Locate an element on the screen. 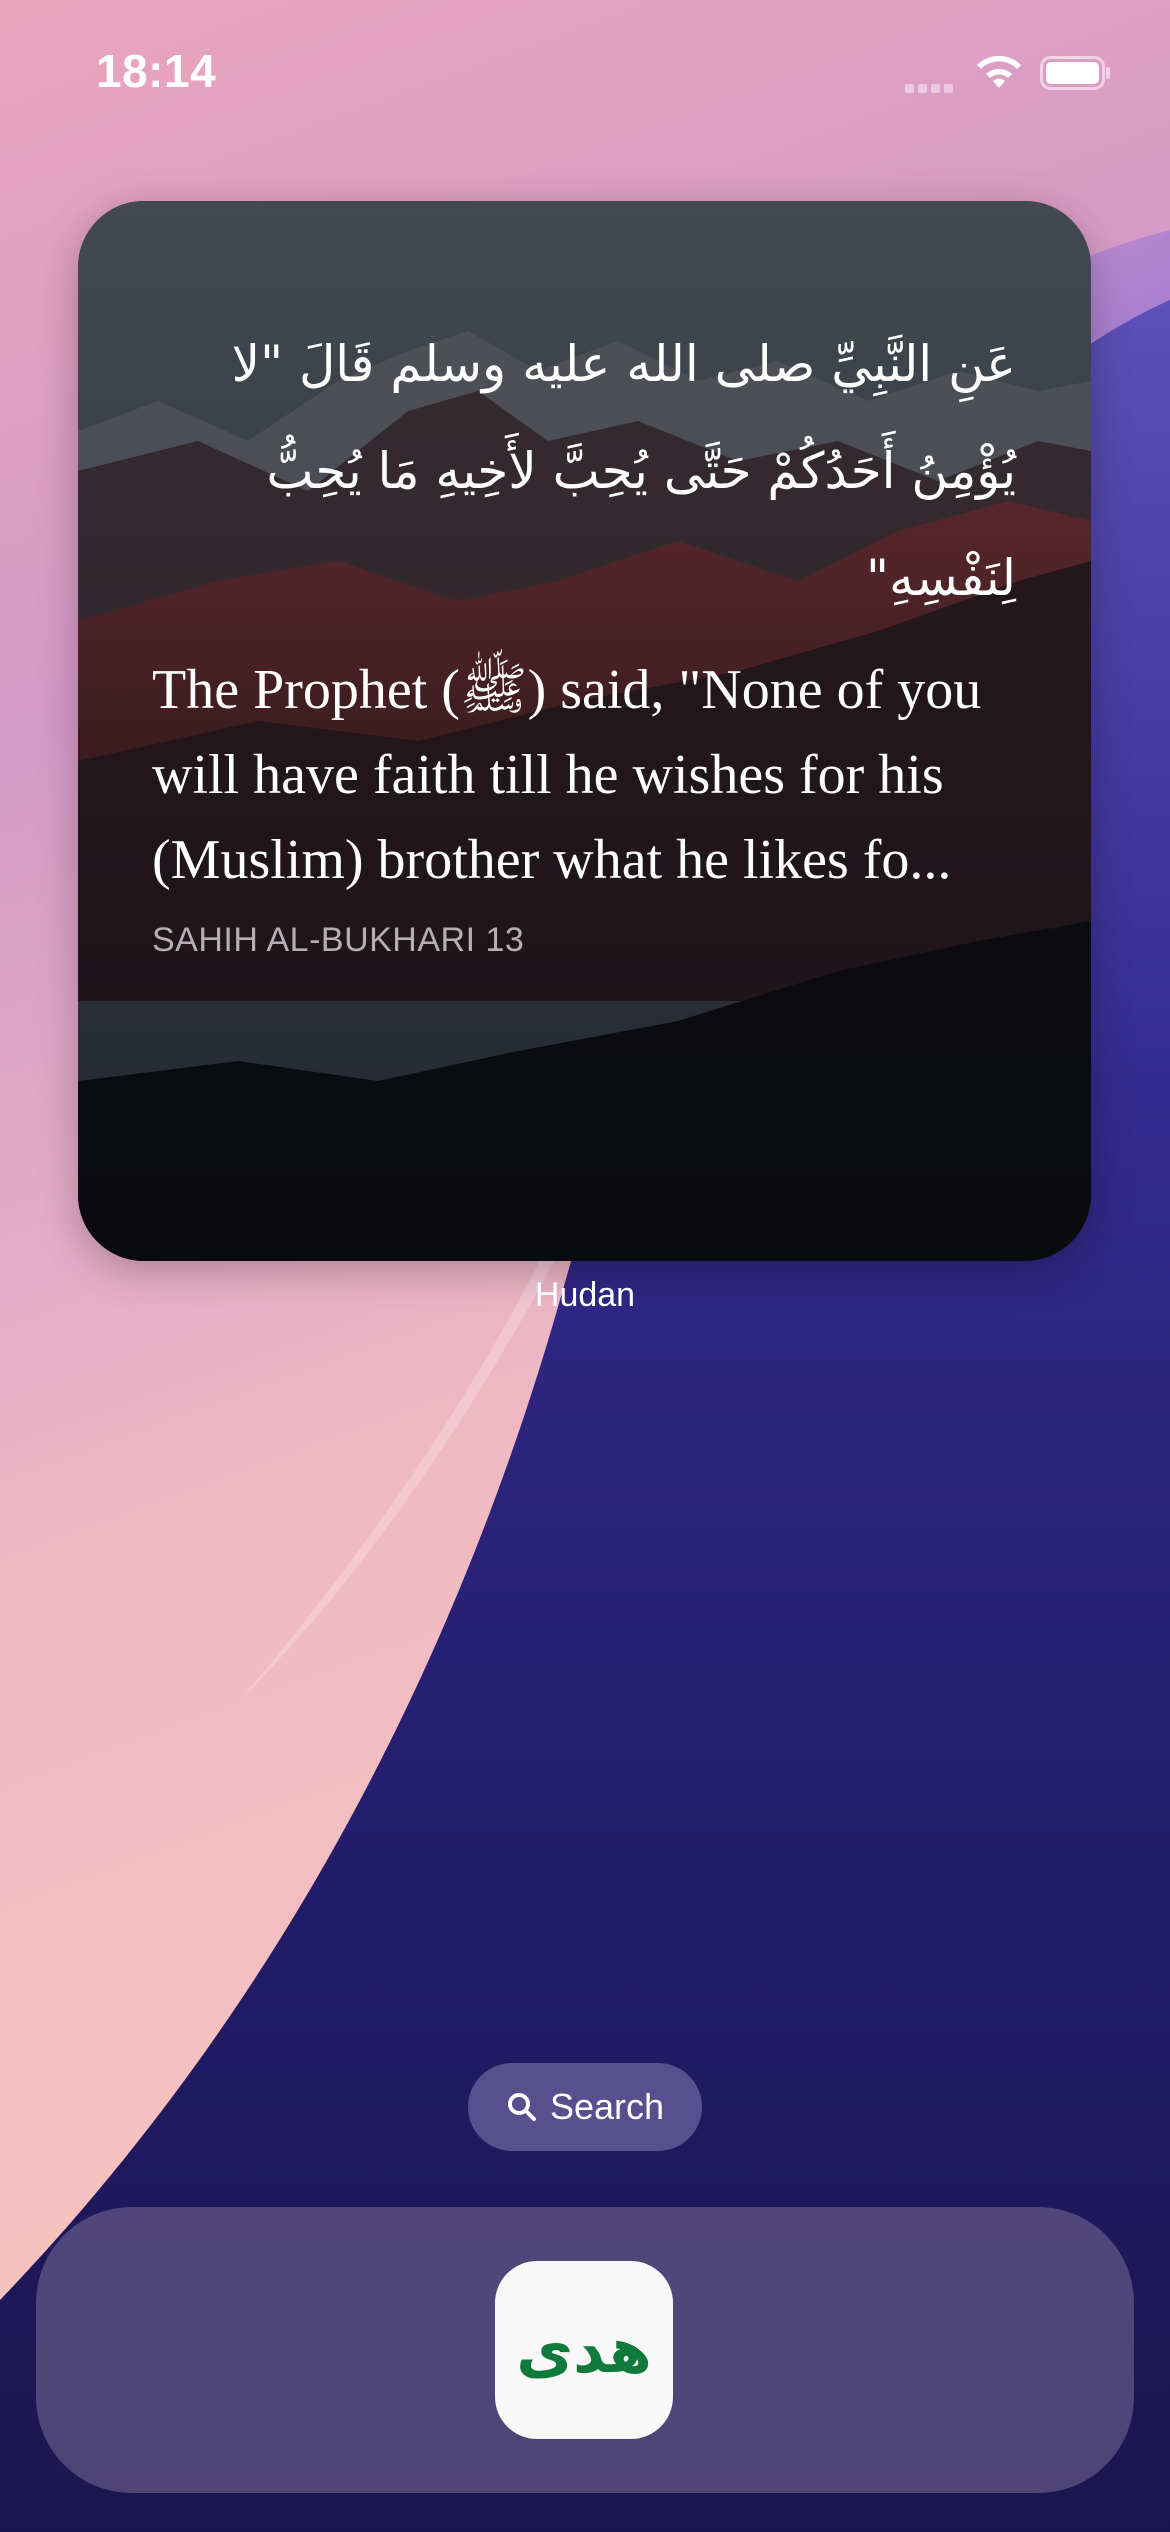  wifi-icon is located at coordinates (999, 71).